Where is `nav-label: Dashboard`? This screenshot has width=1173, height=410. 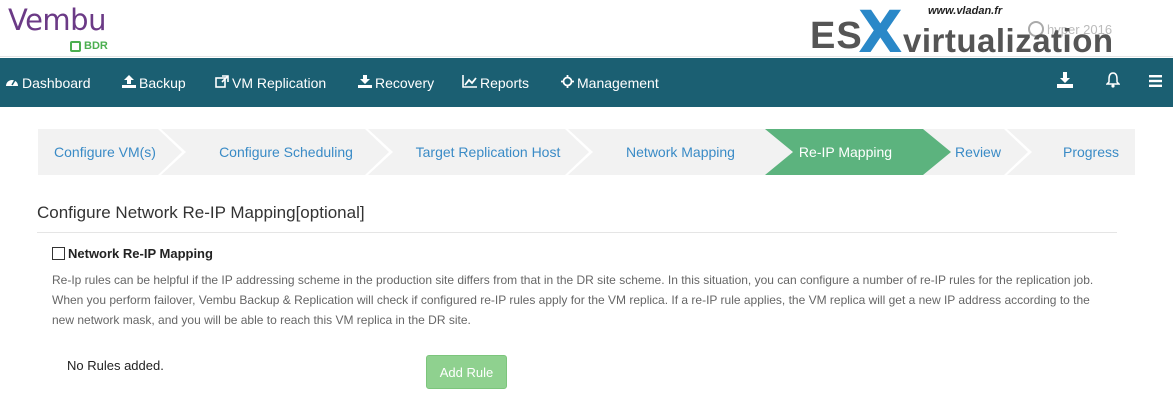 nav-label: Dashboard is located at coordinates (56, 82).